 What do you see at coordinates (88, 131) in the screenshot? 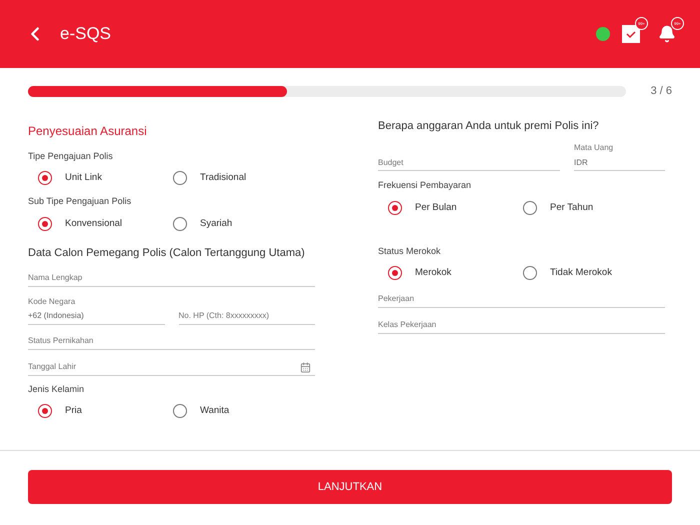
I see `section-heading: Penyesuaian Asuransi` at bounding box center [88, 131].